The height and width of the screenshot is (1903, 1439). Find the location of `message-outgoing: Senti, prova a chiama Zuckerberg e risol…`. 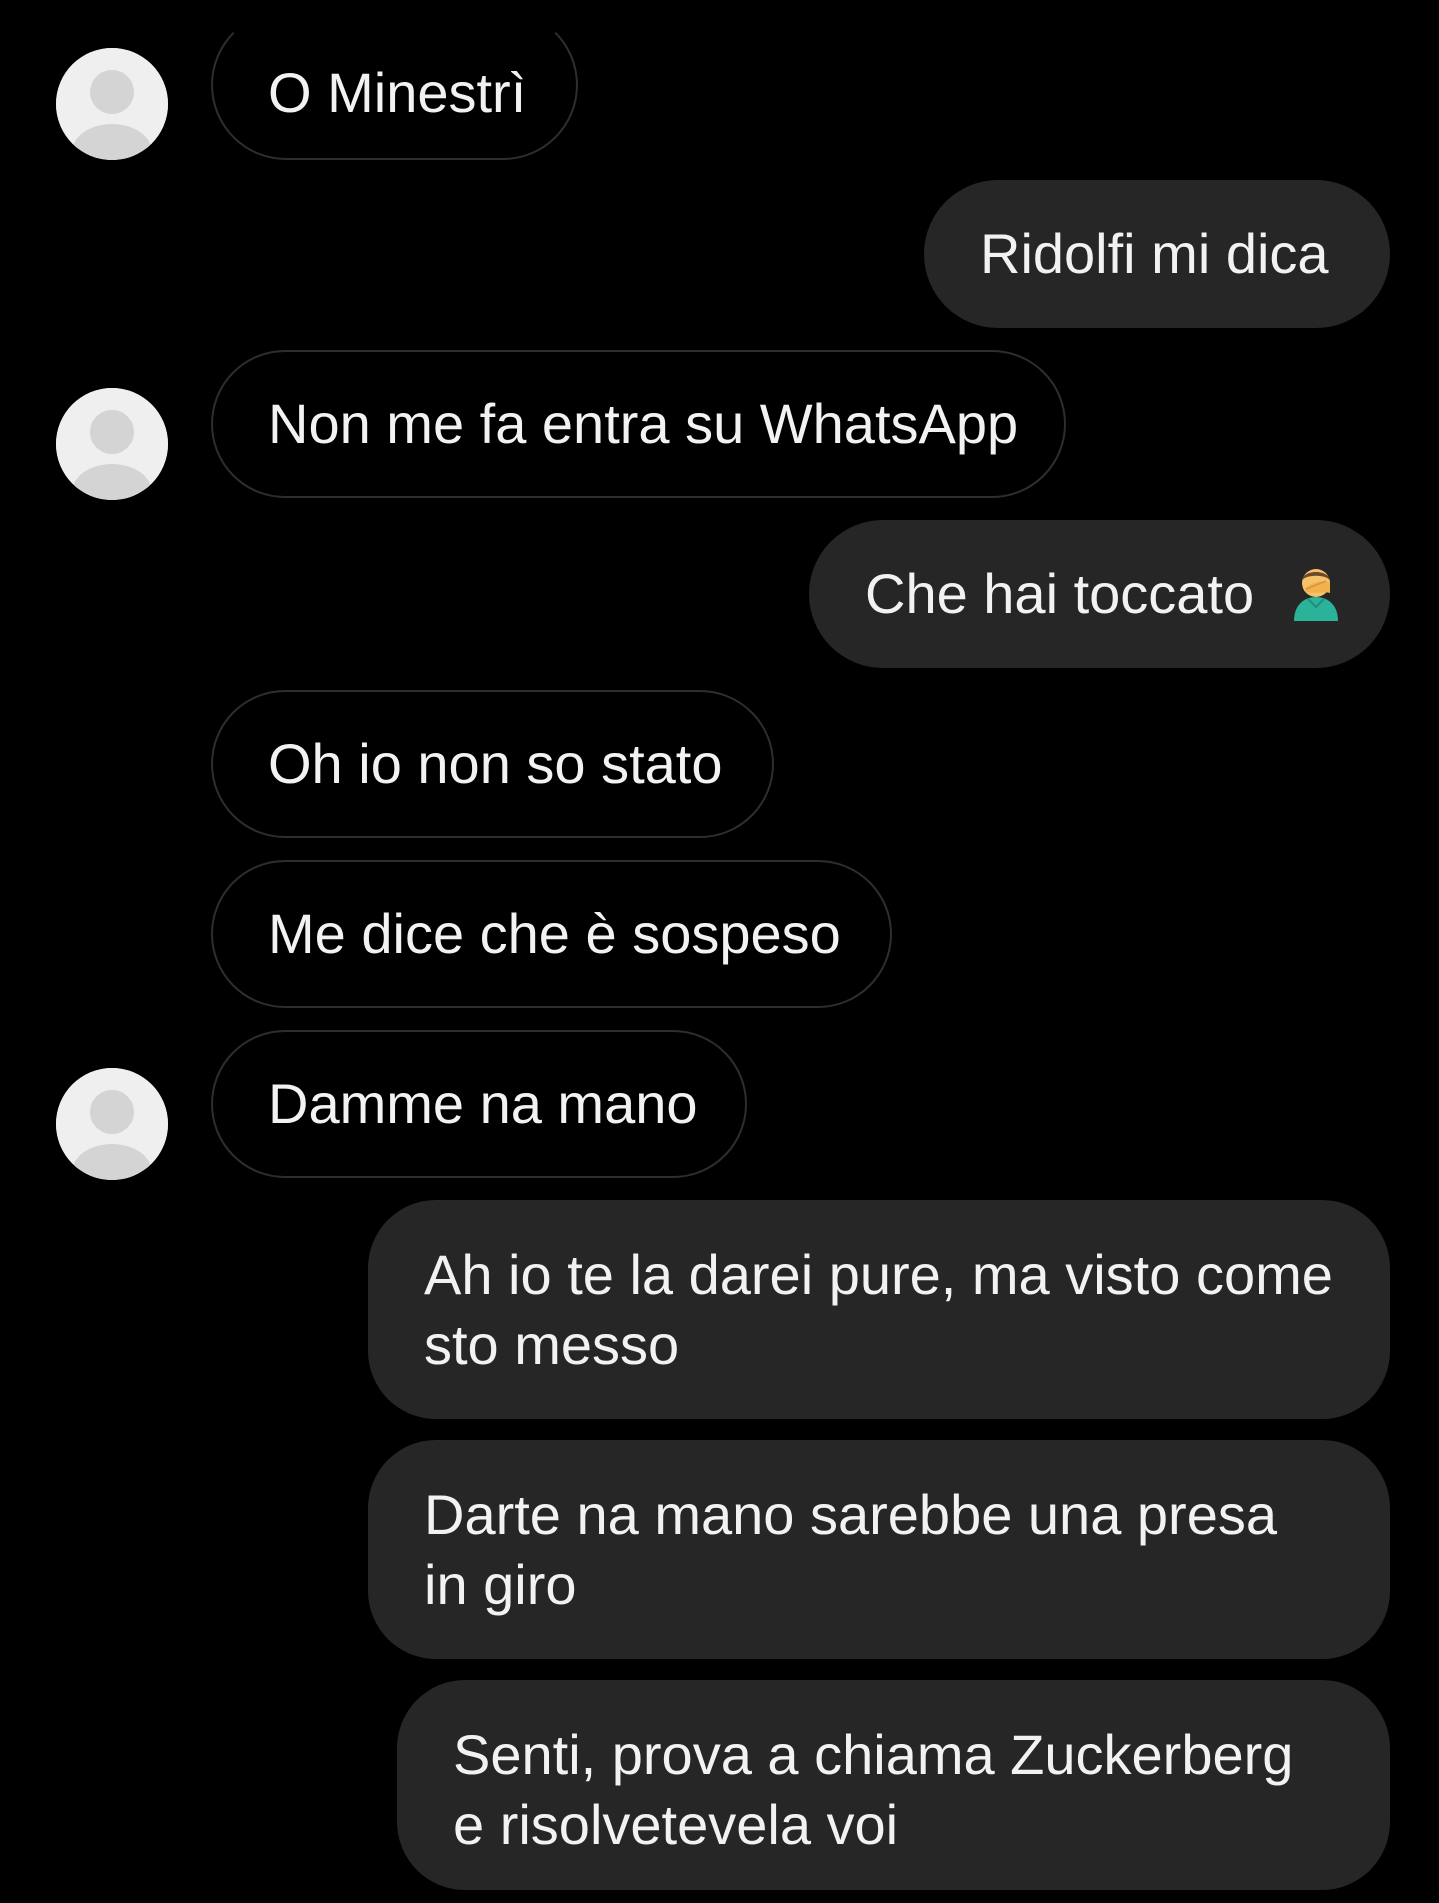

message-outgoing: Senti, prova a chiama Zuckerberg e risol… is located at coordinates (893, 1785).